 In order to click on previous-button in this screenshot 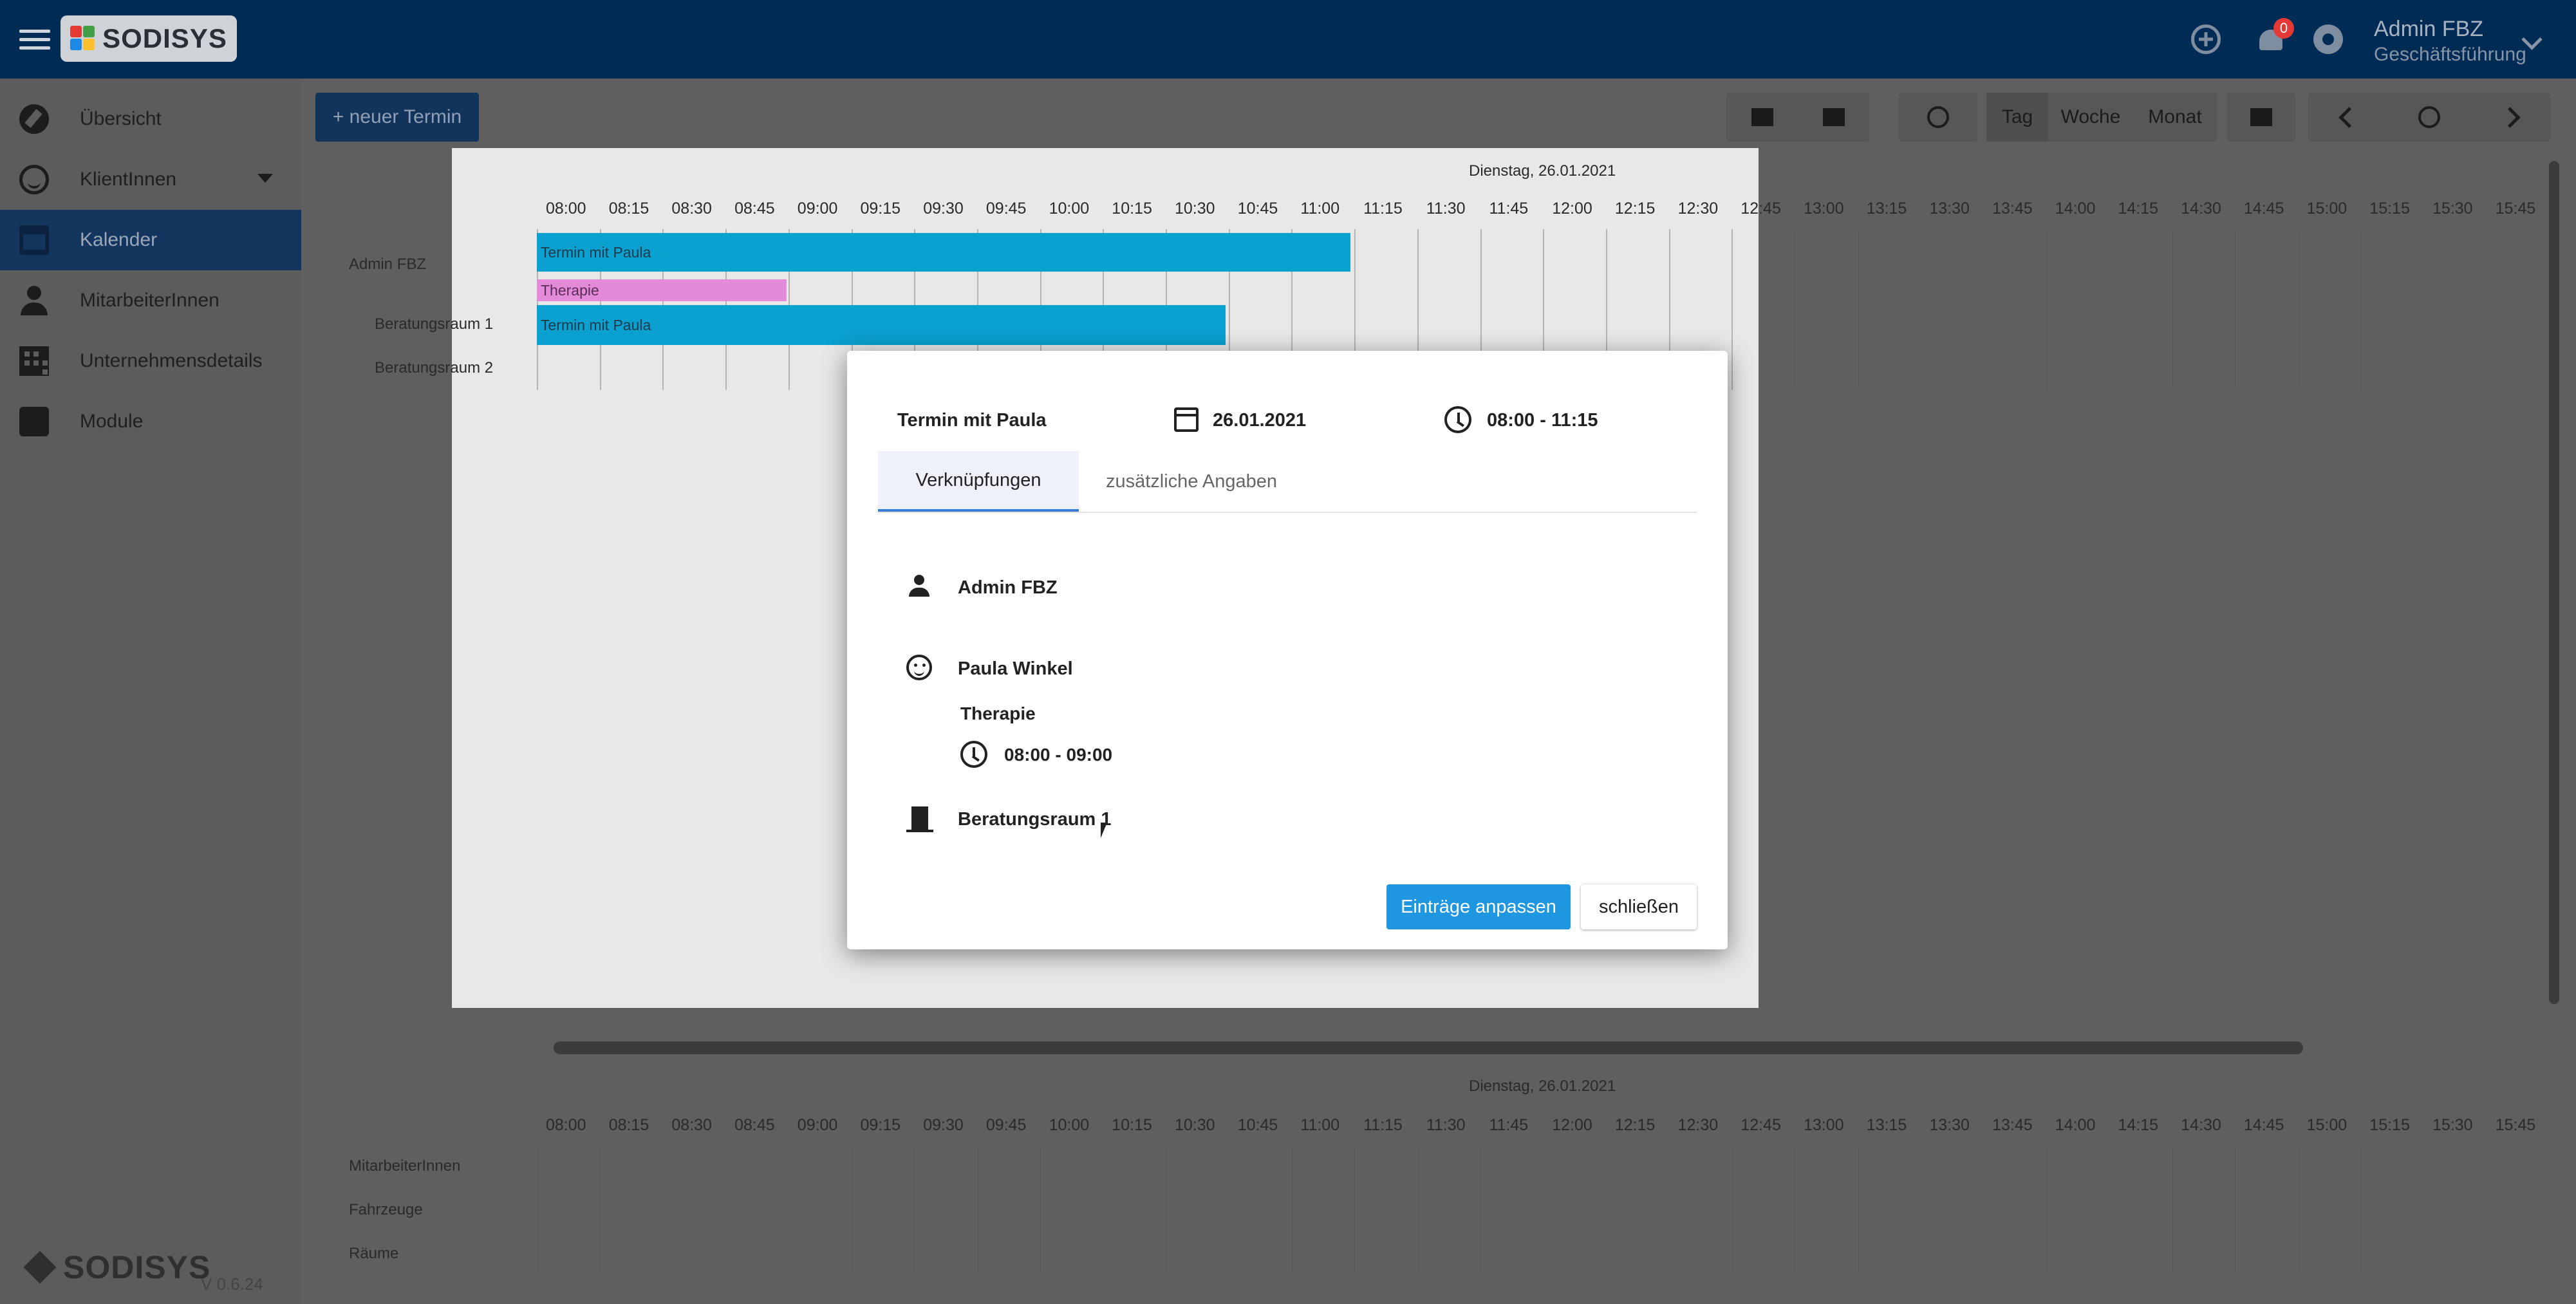, I will do `click(2348, 118)`.